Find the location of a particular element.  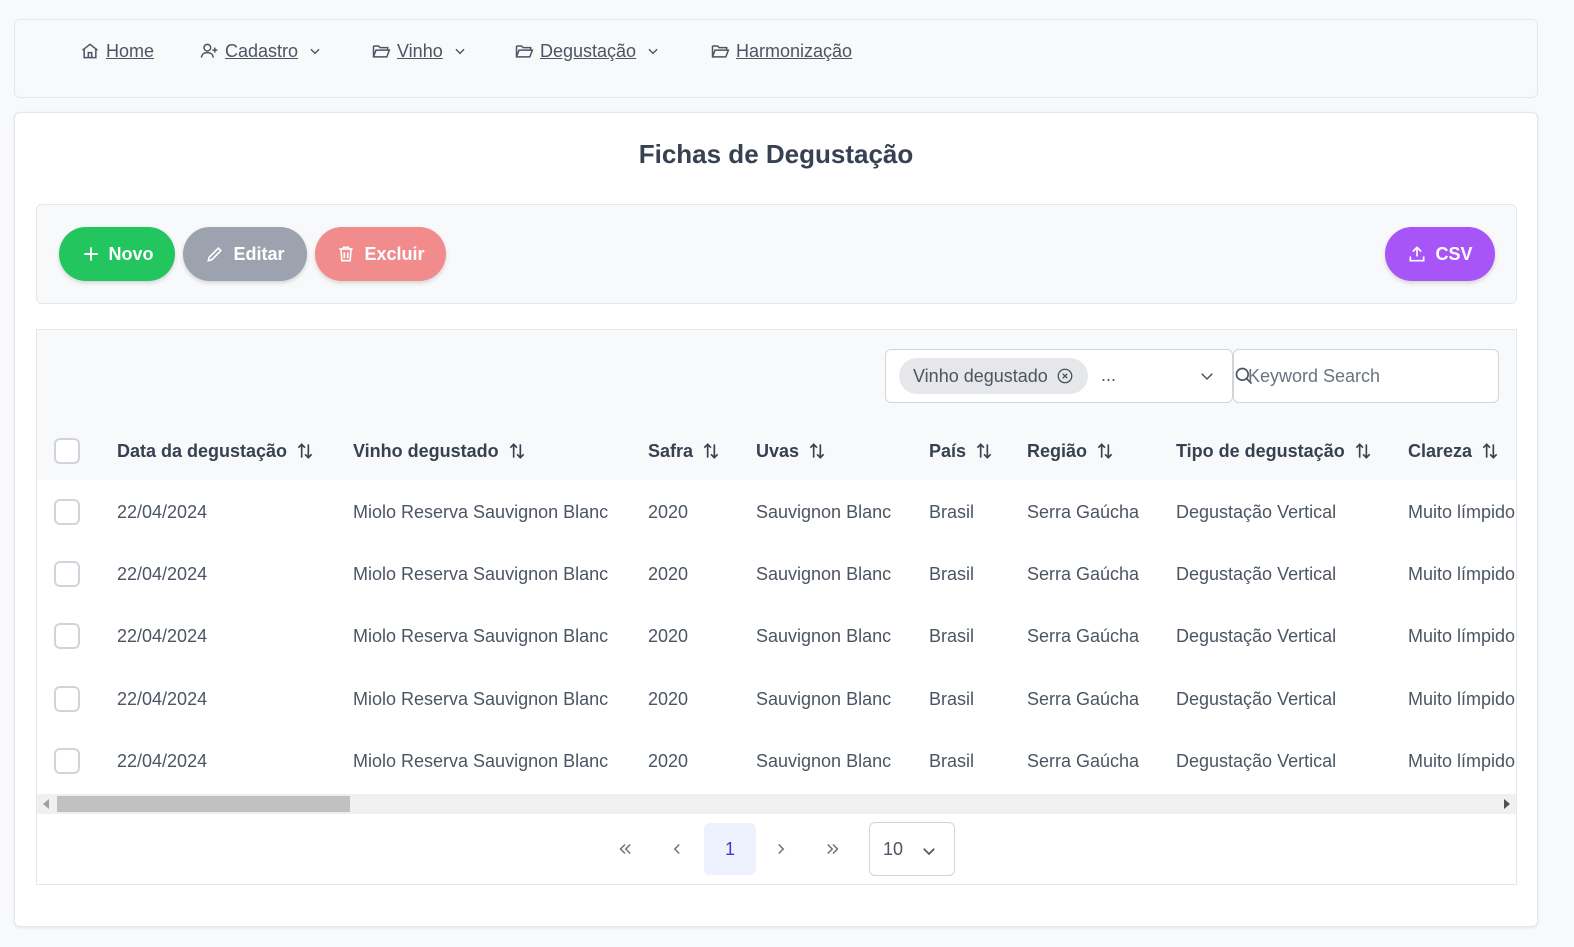

prev-page-button is located at coordinates (677, 849).